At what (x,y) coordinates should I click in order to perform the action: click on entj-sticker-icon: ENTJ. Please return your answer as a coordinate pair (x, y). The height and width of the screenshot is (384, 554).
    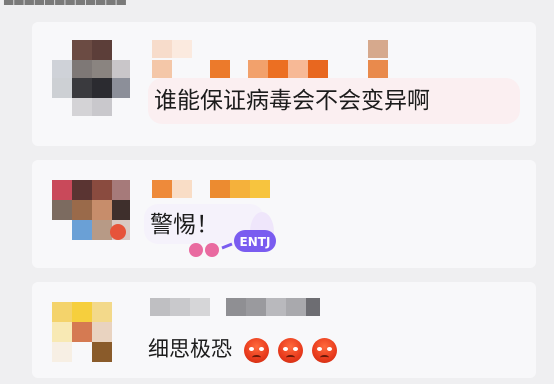
    Looking at the image, I should click on (232, 234).